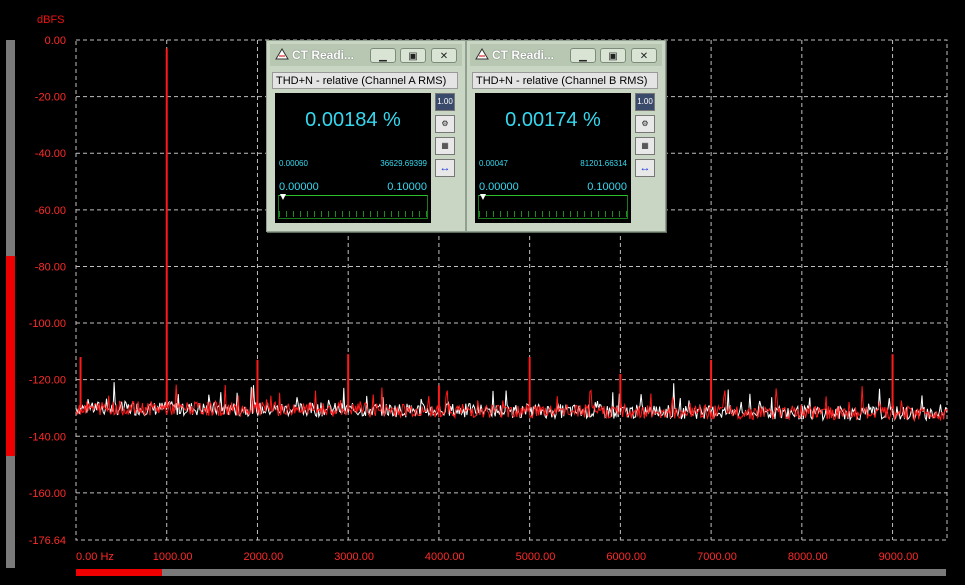 This screenshot has height=585, width=965. Describe the element at coordinates (511, 572) in the screenshot. I see `horizontal-scrollbar` at that location.